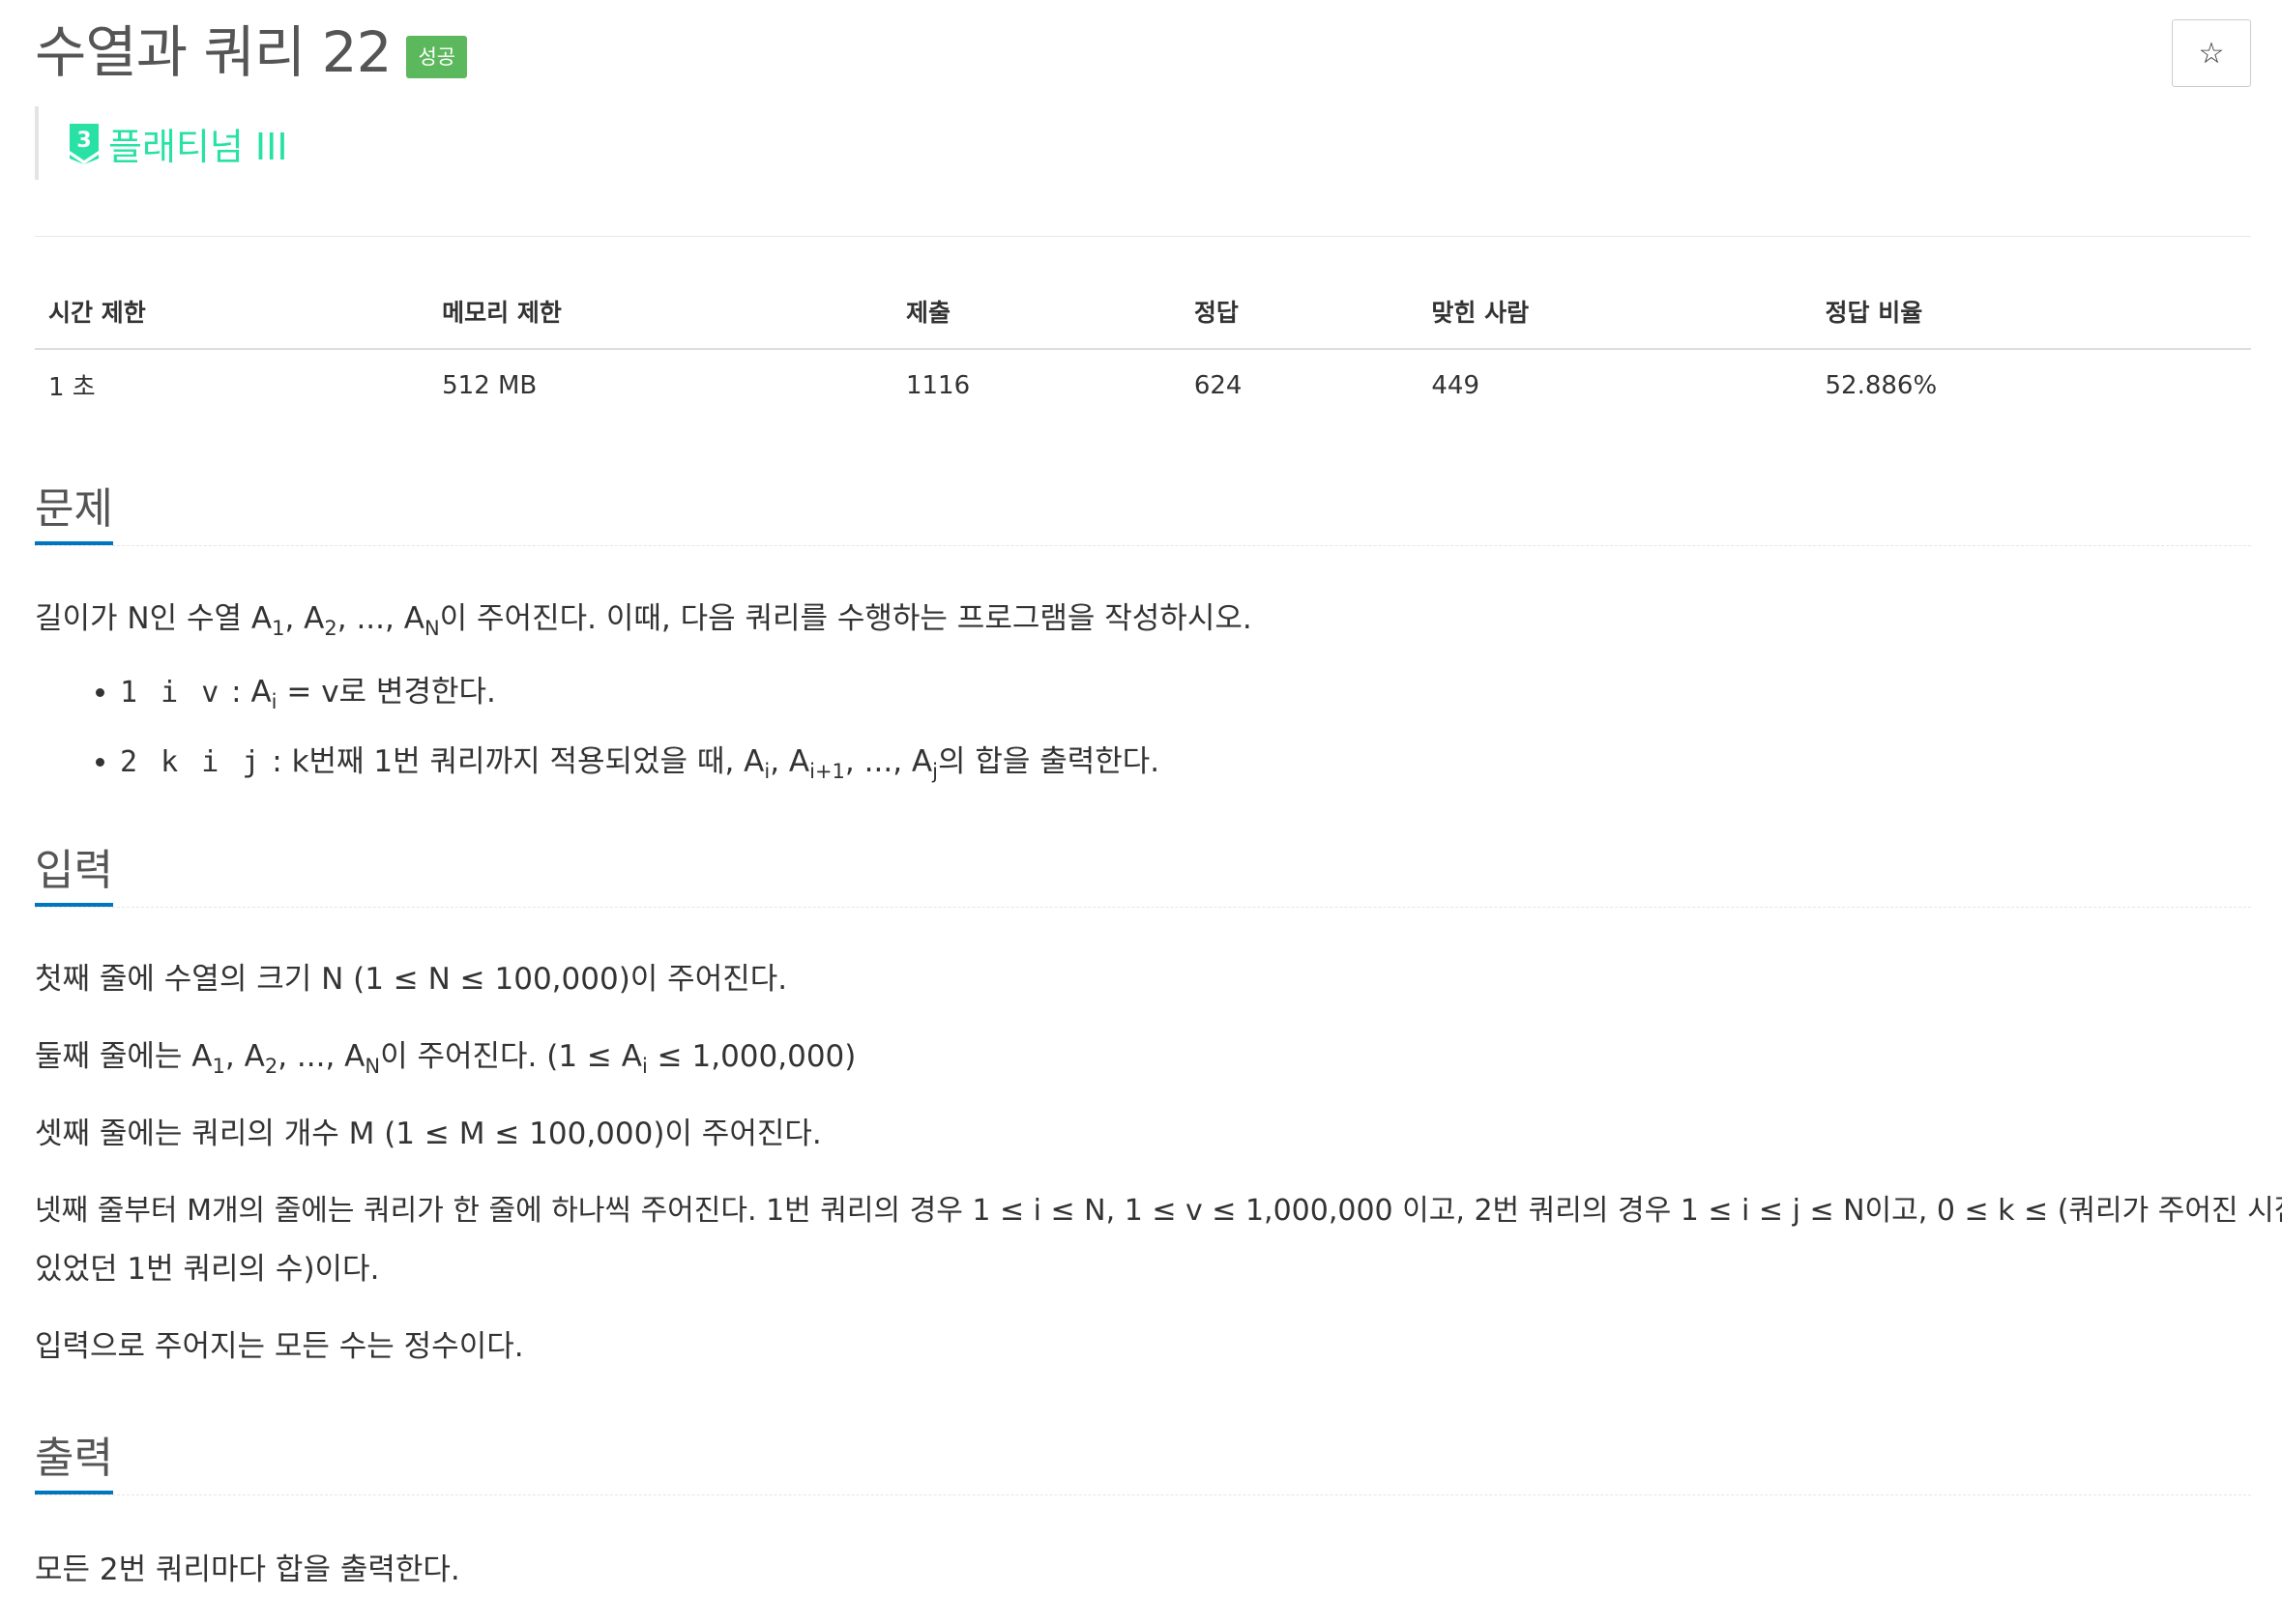  What do you see at coordinates (1036, 315) in the screenshot?
I see `header-submissions: 제출` at bounding box center [1036, 315].